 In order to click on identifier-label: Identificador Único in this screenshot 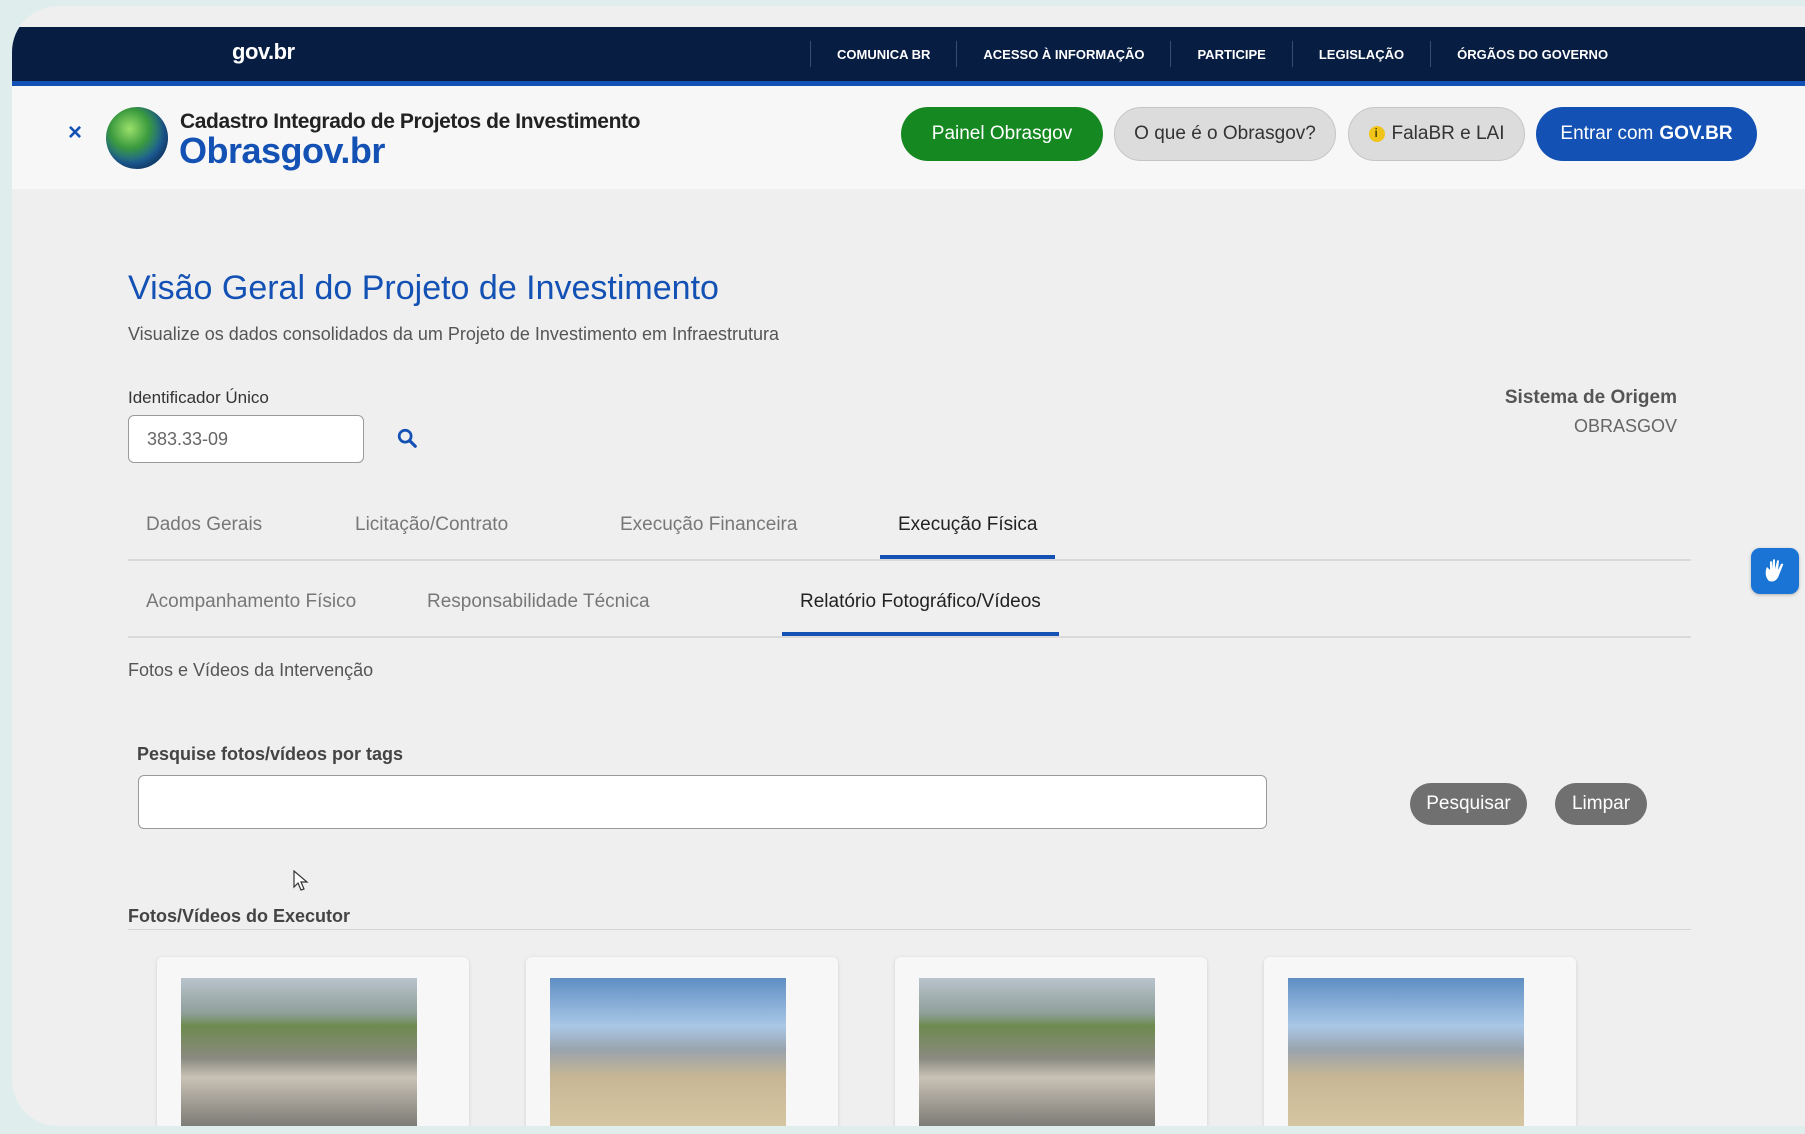, I will do `click(198, 397)`.